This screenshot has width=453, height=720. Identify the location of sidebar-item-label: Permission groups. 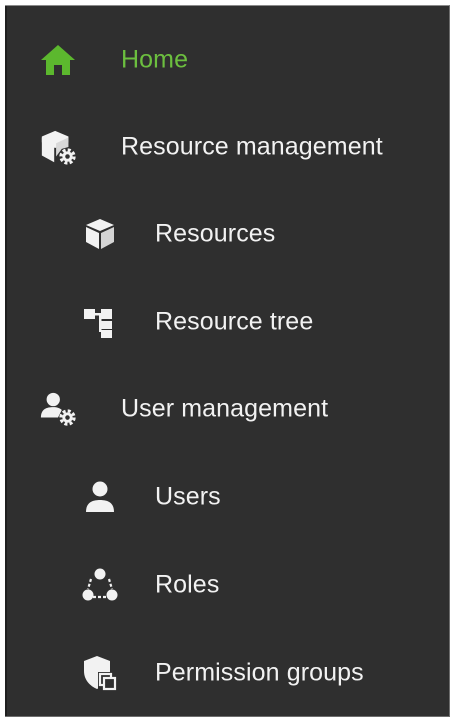
(259, 672).